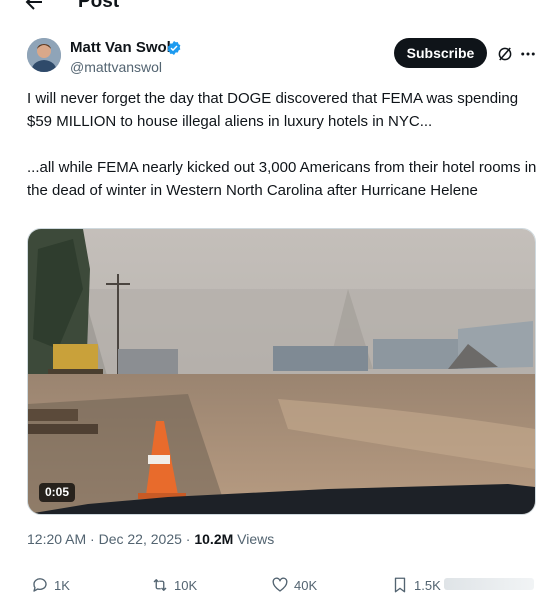 Image resolution: width=552 pixels, height=604 pixels. What do you see at coordinates (440, 53) in the screenshot?
I see `subscribe-button: Subscribe` at bounding box center [440, 53].